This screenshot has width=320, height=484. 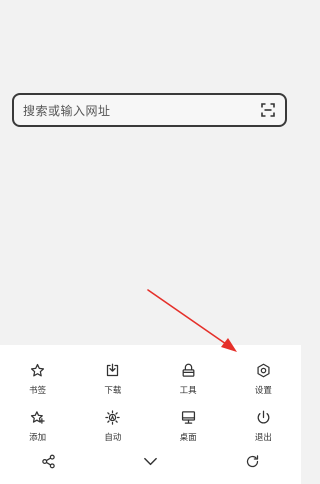 I want to click on toolbox-icon, so click(x=188, y=370).